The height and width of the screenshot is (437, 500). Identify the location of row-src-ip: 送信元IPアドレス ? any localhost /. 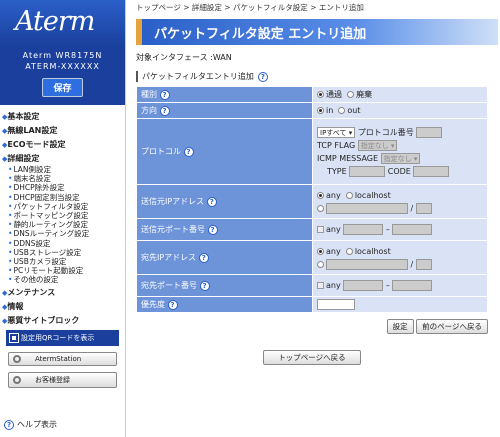
(312, 201).